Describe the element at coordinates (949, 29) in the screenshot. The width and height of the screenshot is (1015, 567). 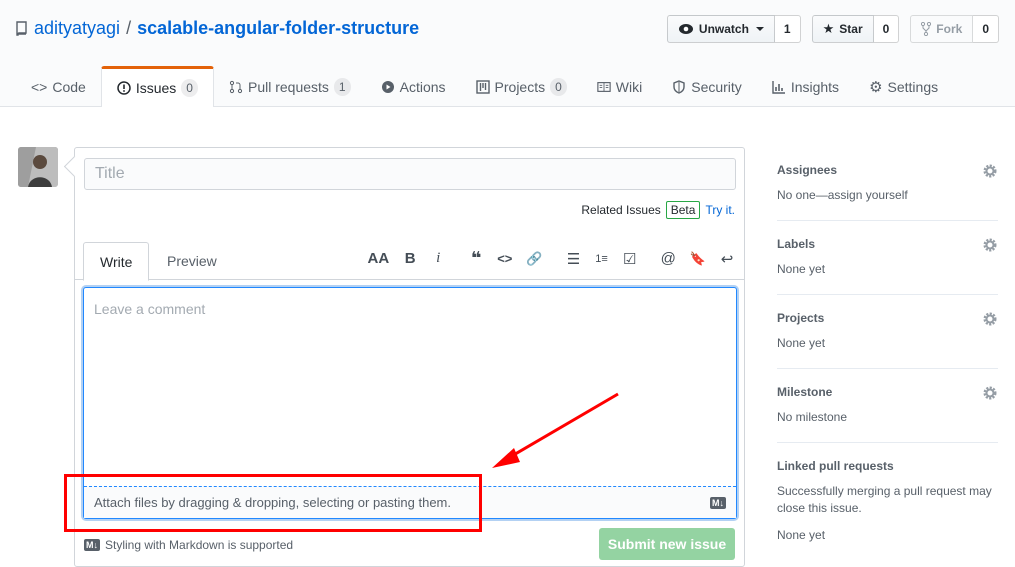
I see `fork-label: Fork` at that location.